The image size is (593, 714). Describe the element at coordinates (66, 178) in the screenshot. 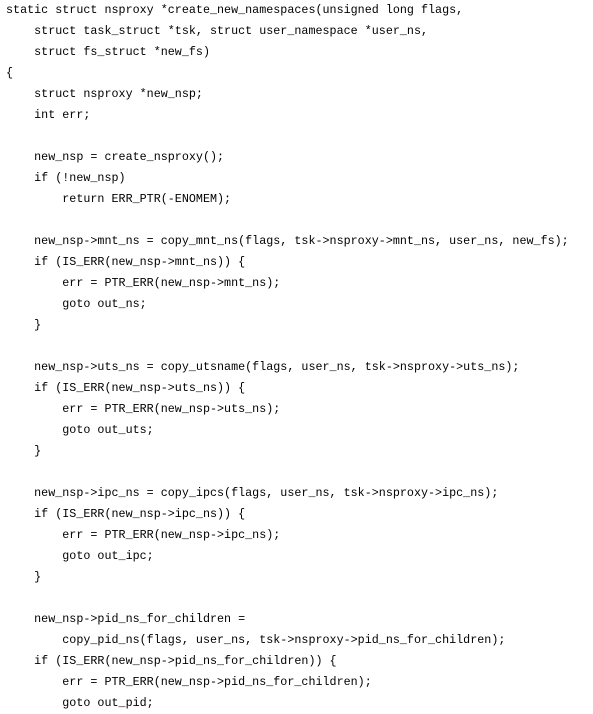

I see `code-line: if (!new_nsp)` at that location.